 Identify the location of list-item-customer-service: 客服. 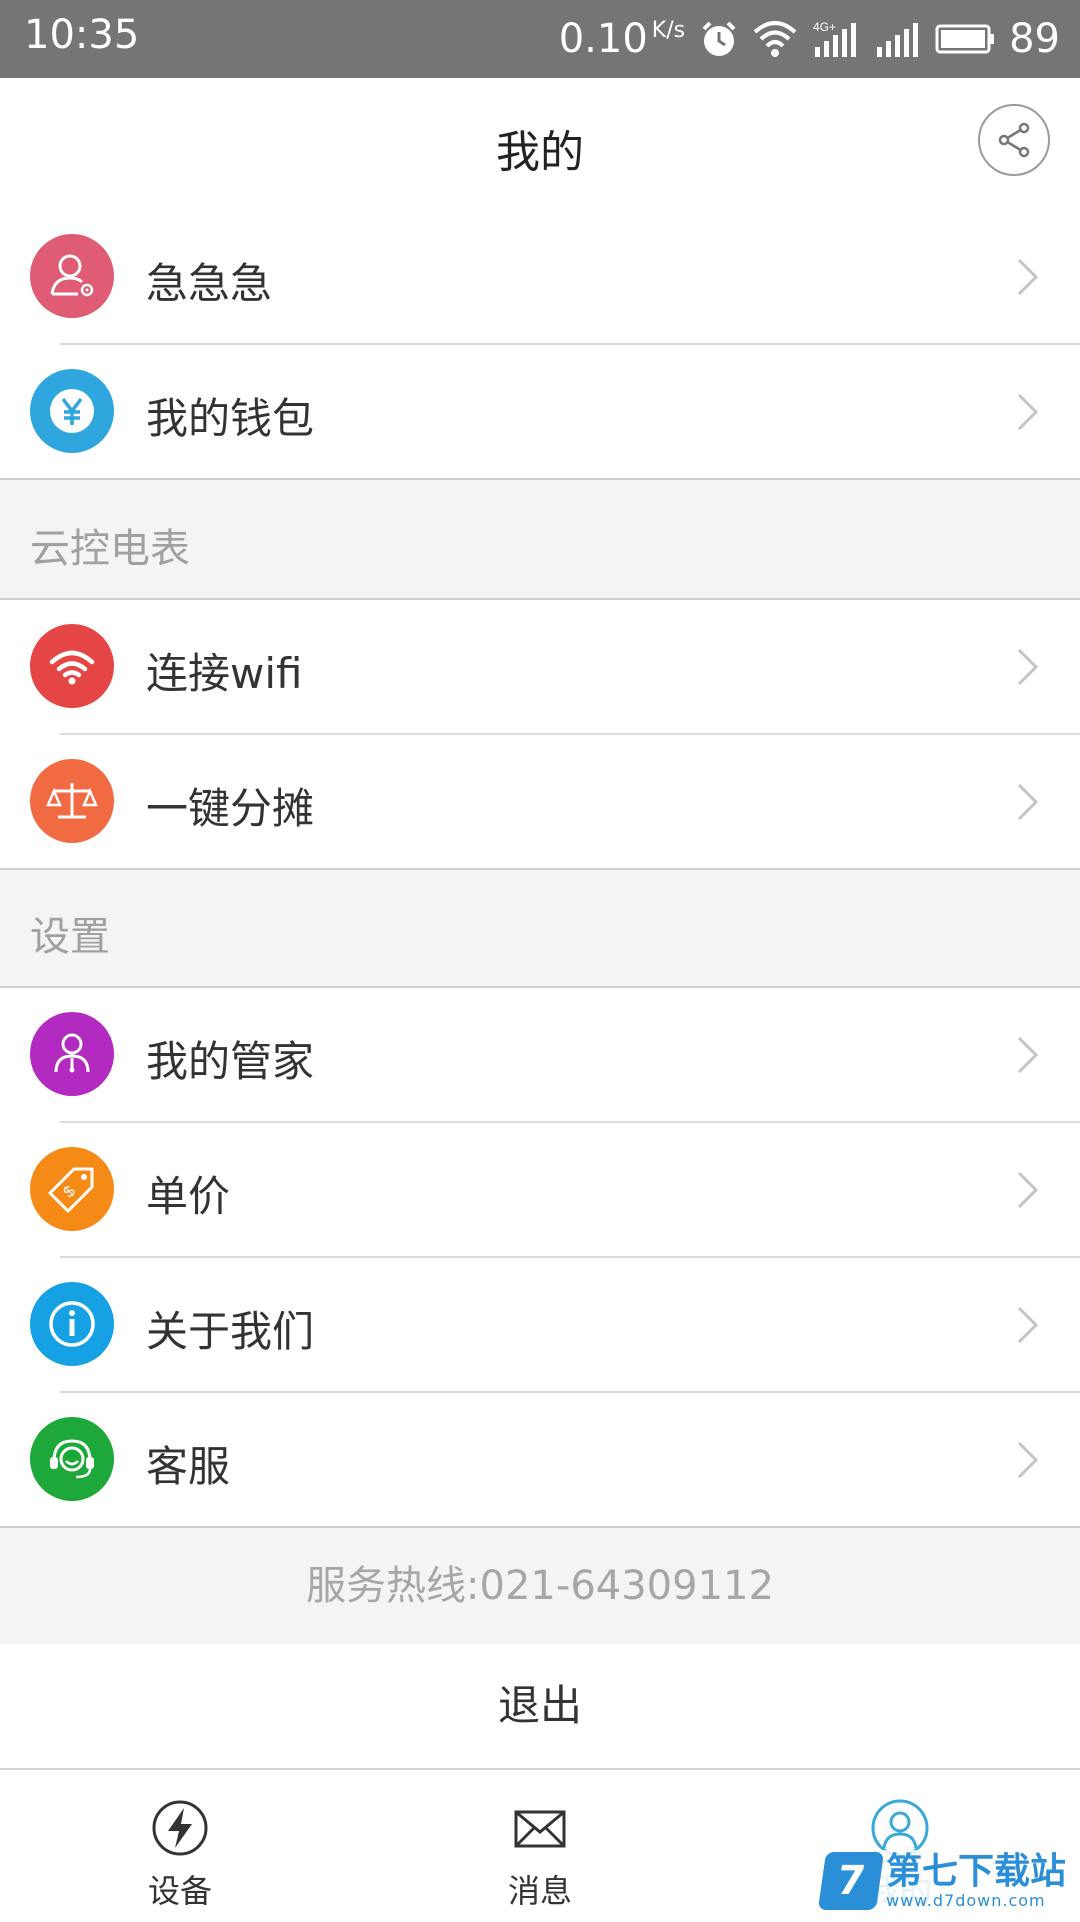
(540, 1460).